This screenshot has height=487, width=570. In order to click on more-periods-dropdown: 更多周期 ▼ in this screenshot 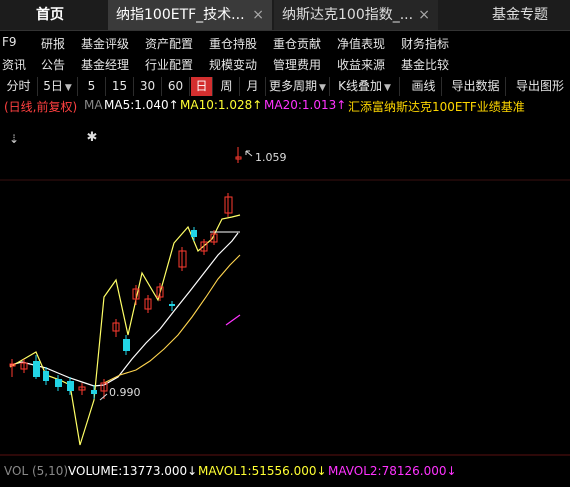, I will do `click(298, 86)`.